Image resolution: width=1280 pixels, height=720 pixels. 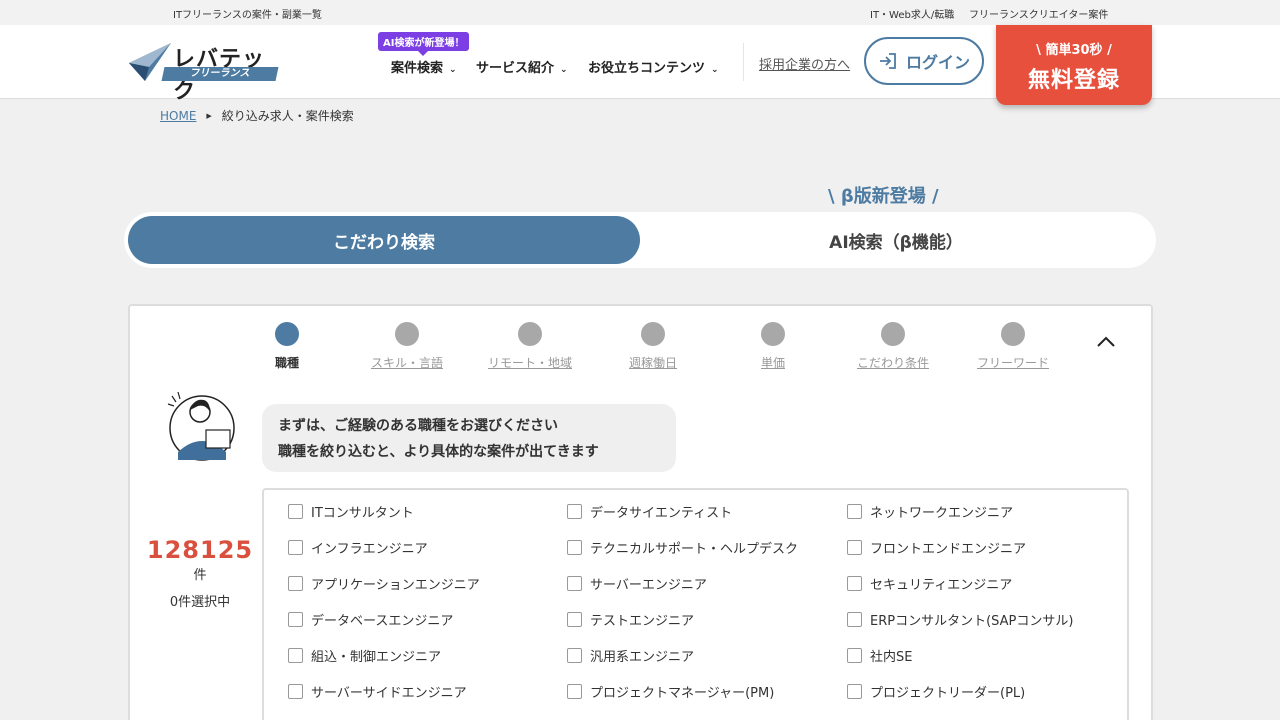 What do you see at coordinates (418, 426) in the screenshot?
I see `guide-text-line1: まずは、ご経験のある職種をお選びください` at bounding box center [418, 426].